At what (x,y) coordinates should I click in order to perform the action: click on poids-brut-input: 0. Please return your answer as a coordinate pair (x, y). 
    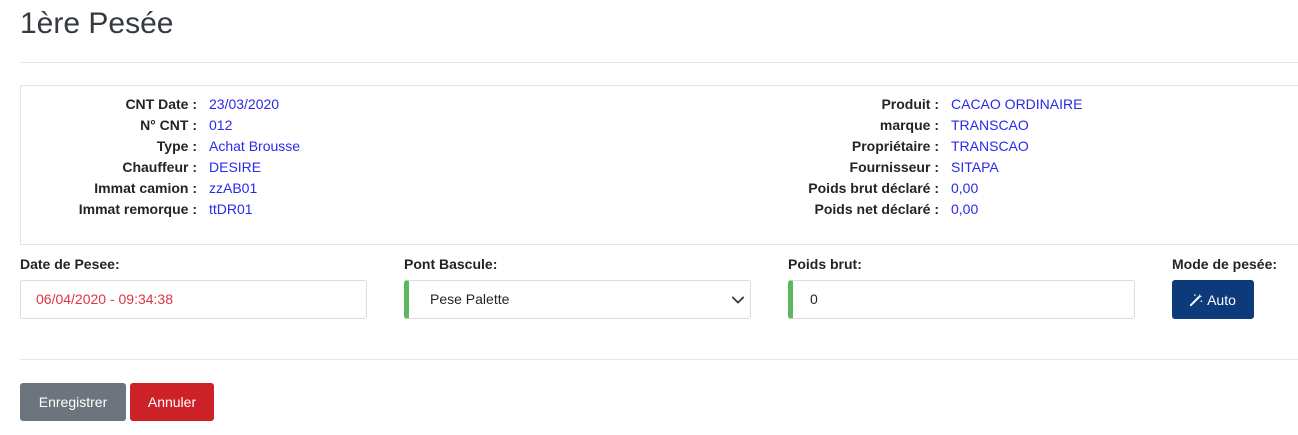
    Looking at the image, I should click on (961, 299).